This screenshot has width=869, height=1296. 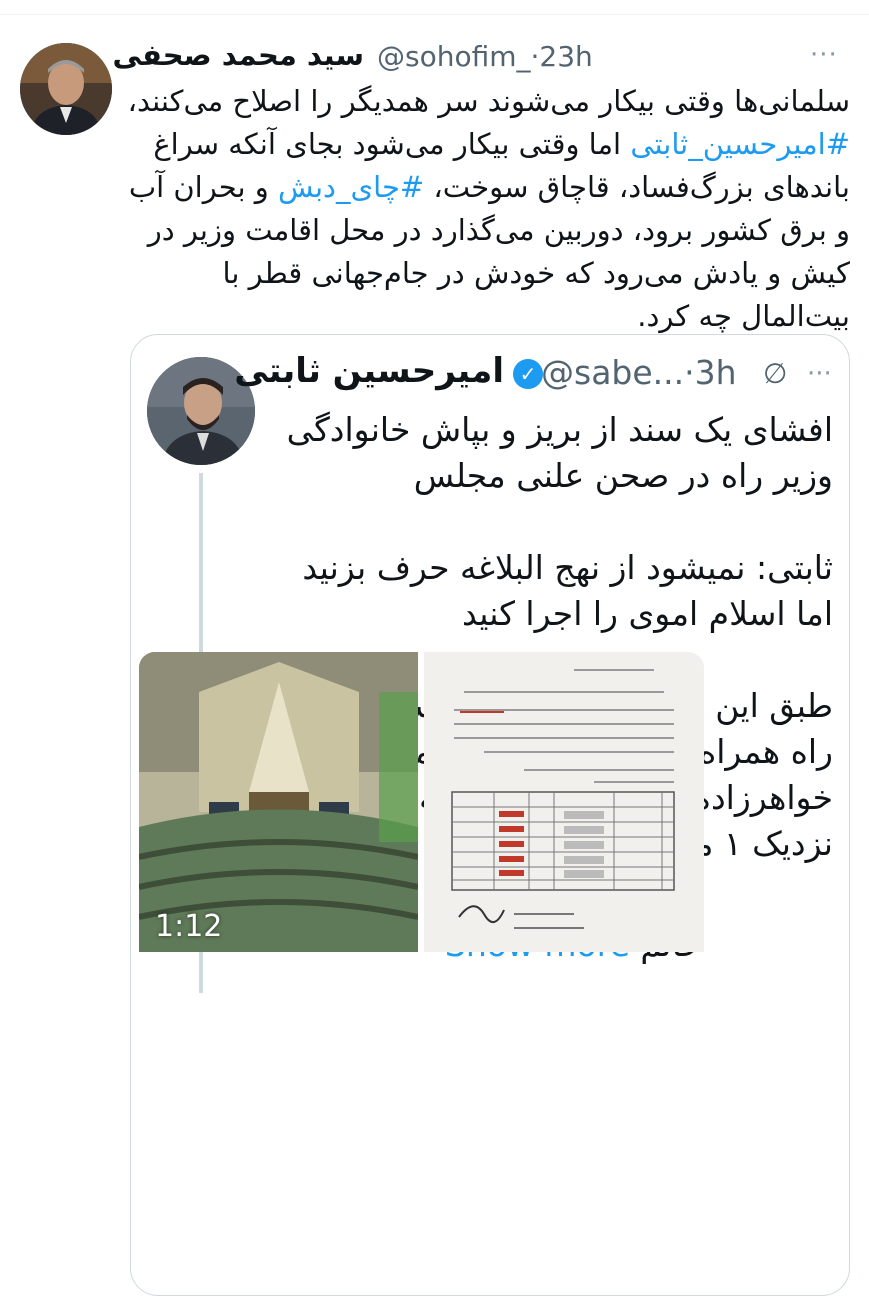 I want to click on quoted-more-options-icon: ···, so click(x=819, y=374).